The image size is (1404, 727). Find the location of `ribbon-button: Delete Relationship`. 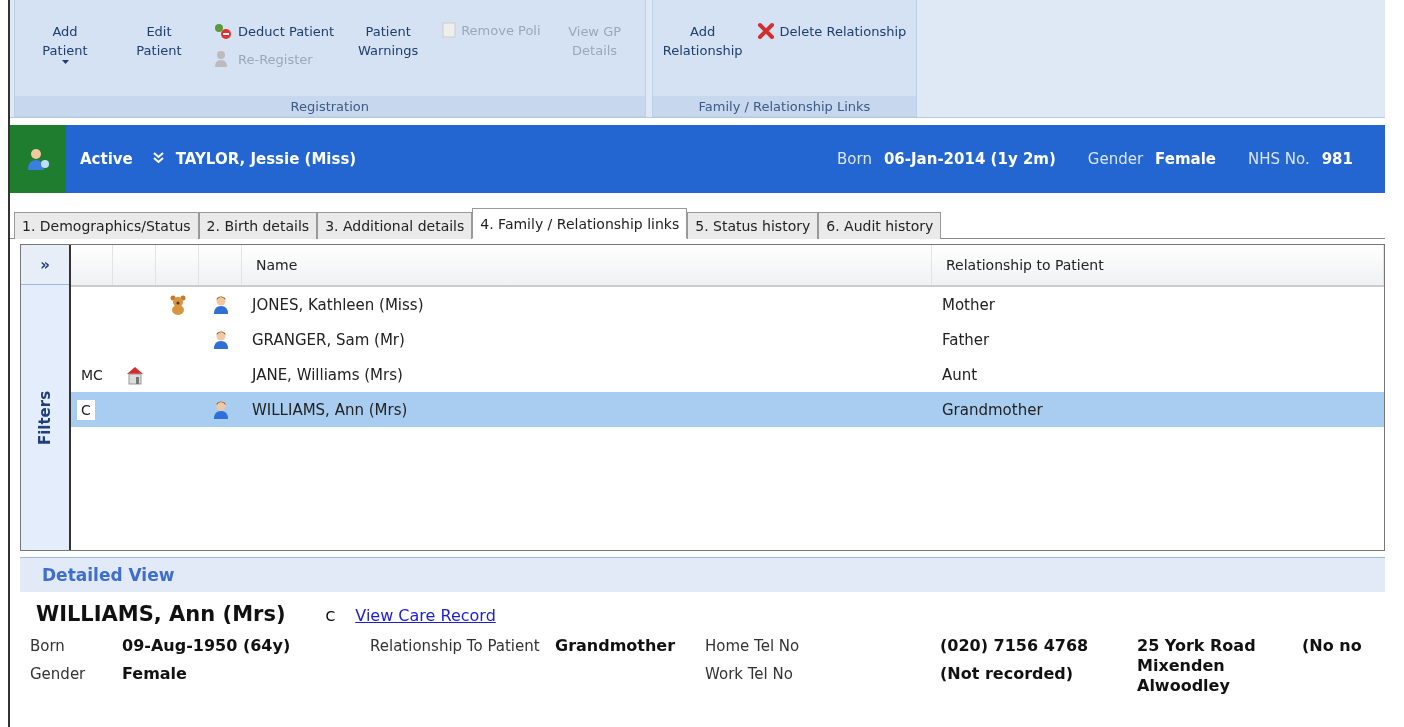

ribbon-button: Delete Relationship is located at coordinates (831, 31).